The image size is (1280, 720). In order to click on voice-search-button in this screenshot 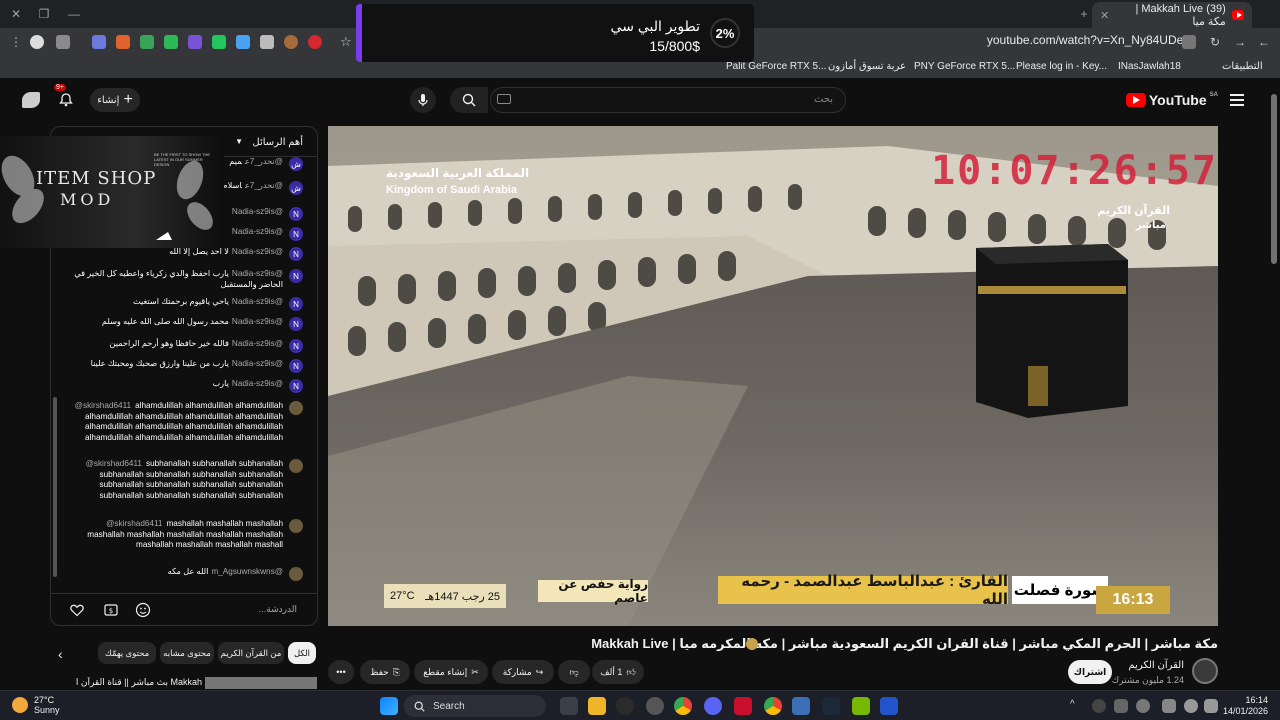, I will do `click(423, 100)`.